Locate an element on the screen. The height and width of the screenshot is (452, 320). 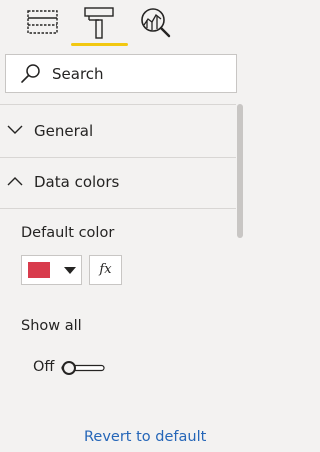
toggle-state-label: Off is located at coordinates (44, 367).